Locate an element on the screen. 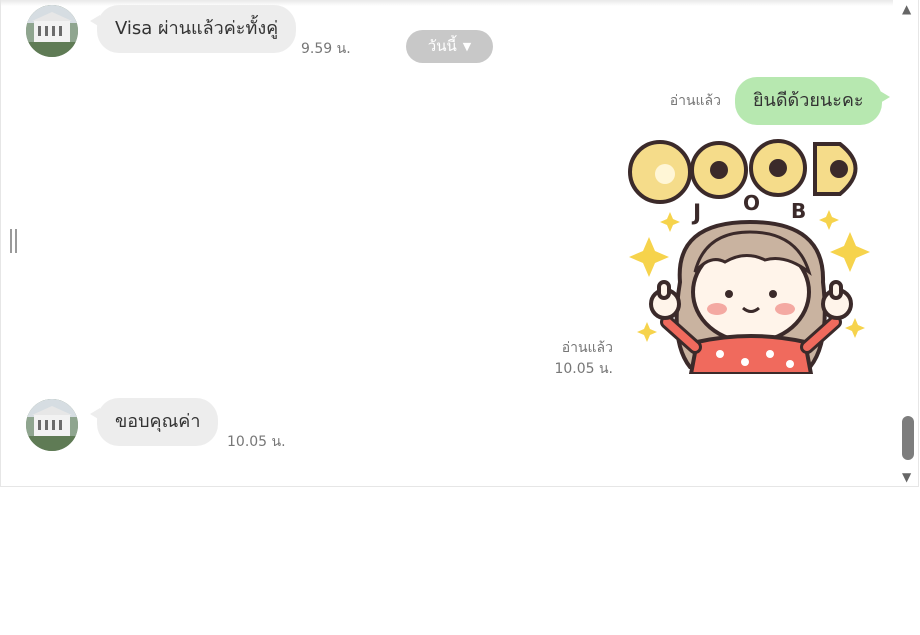 The width and height of the screenshot is (920, 635). scrollbar-thumb is located at coordinates (908, 438).